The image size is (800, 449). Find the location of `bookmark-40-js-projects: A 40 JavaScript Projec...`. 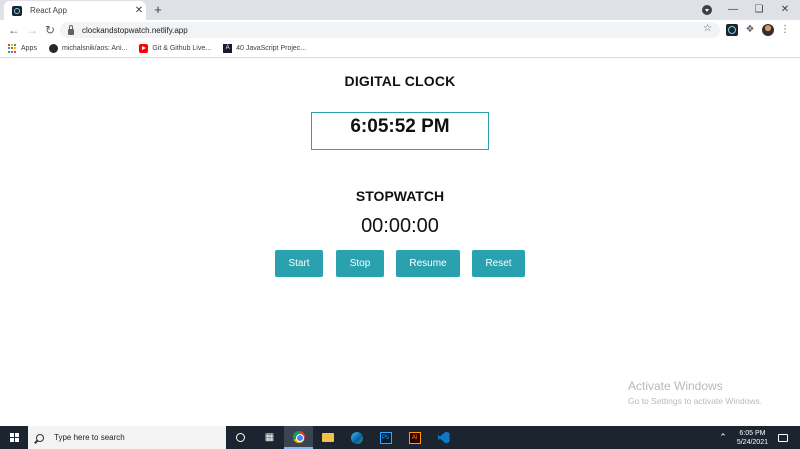

bookmark-40-js-projects: A 40 JavaScript Projec... is located at coordinates (264, 48).